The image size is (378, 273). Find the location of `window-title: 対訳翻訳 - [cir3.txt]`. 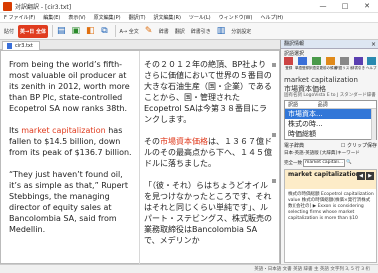

window-title: 対訳翻訳 - [cir3.txt] is located at coordinates (43, 7).